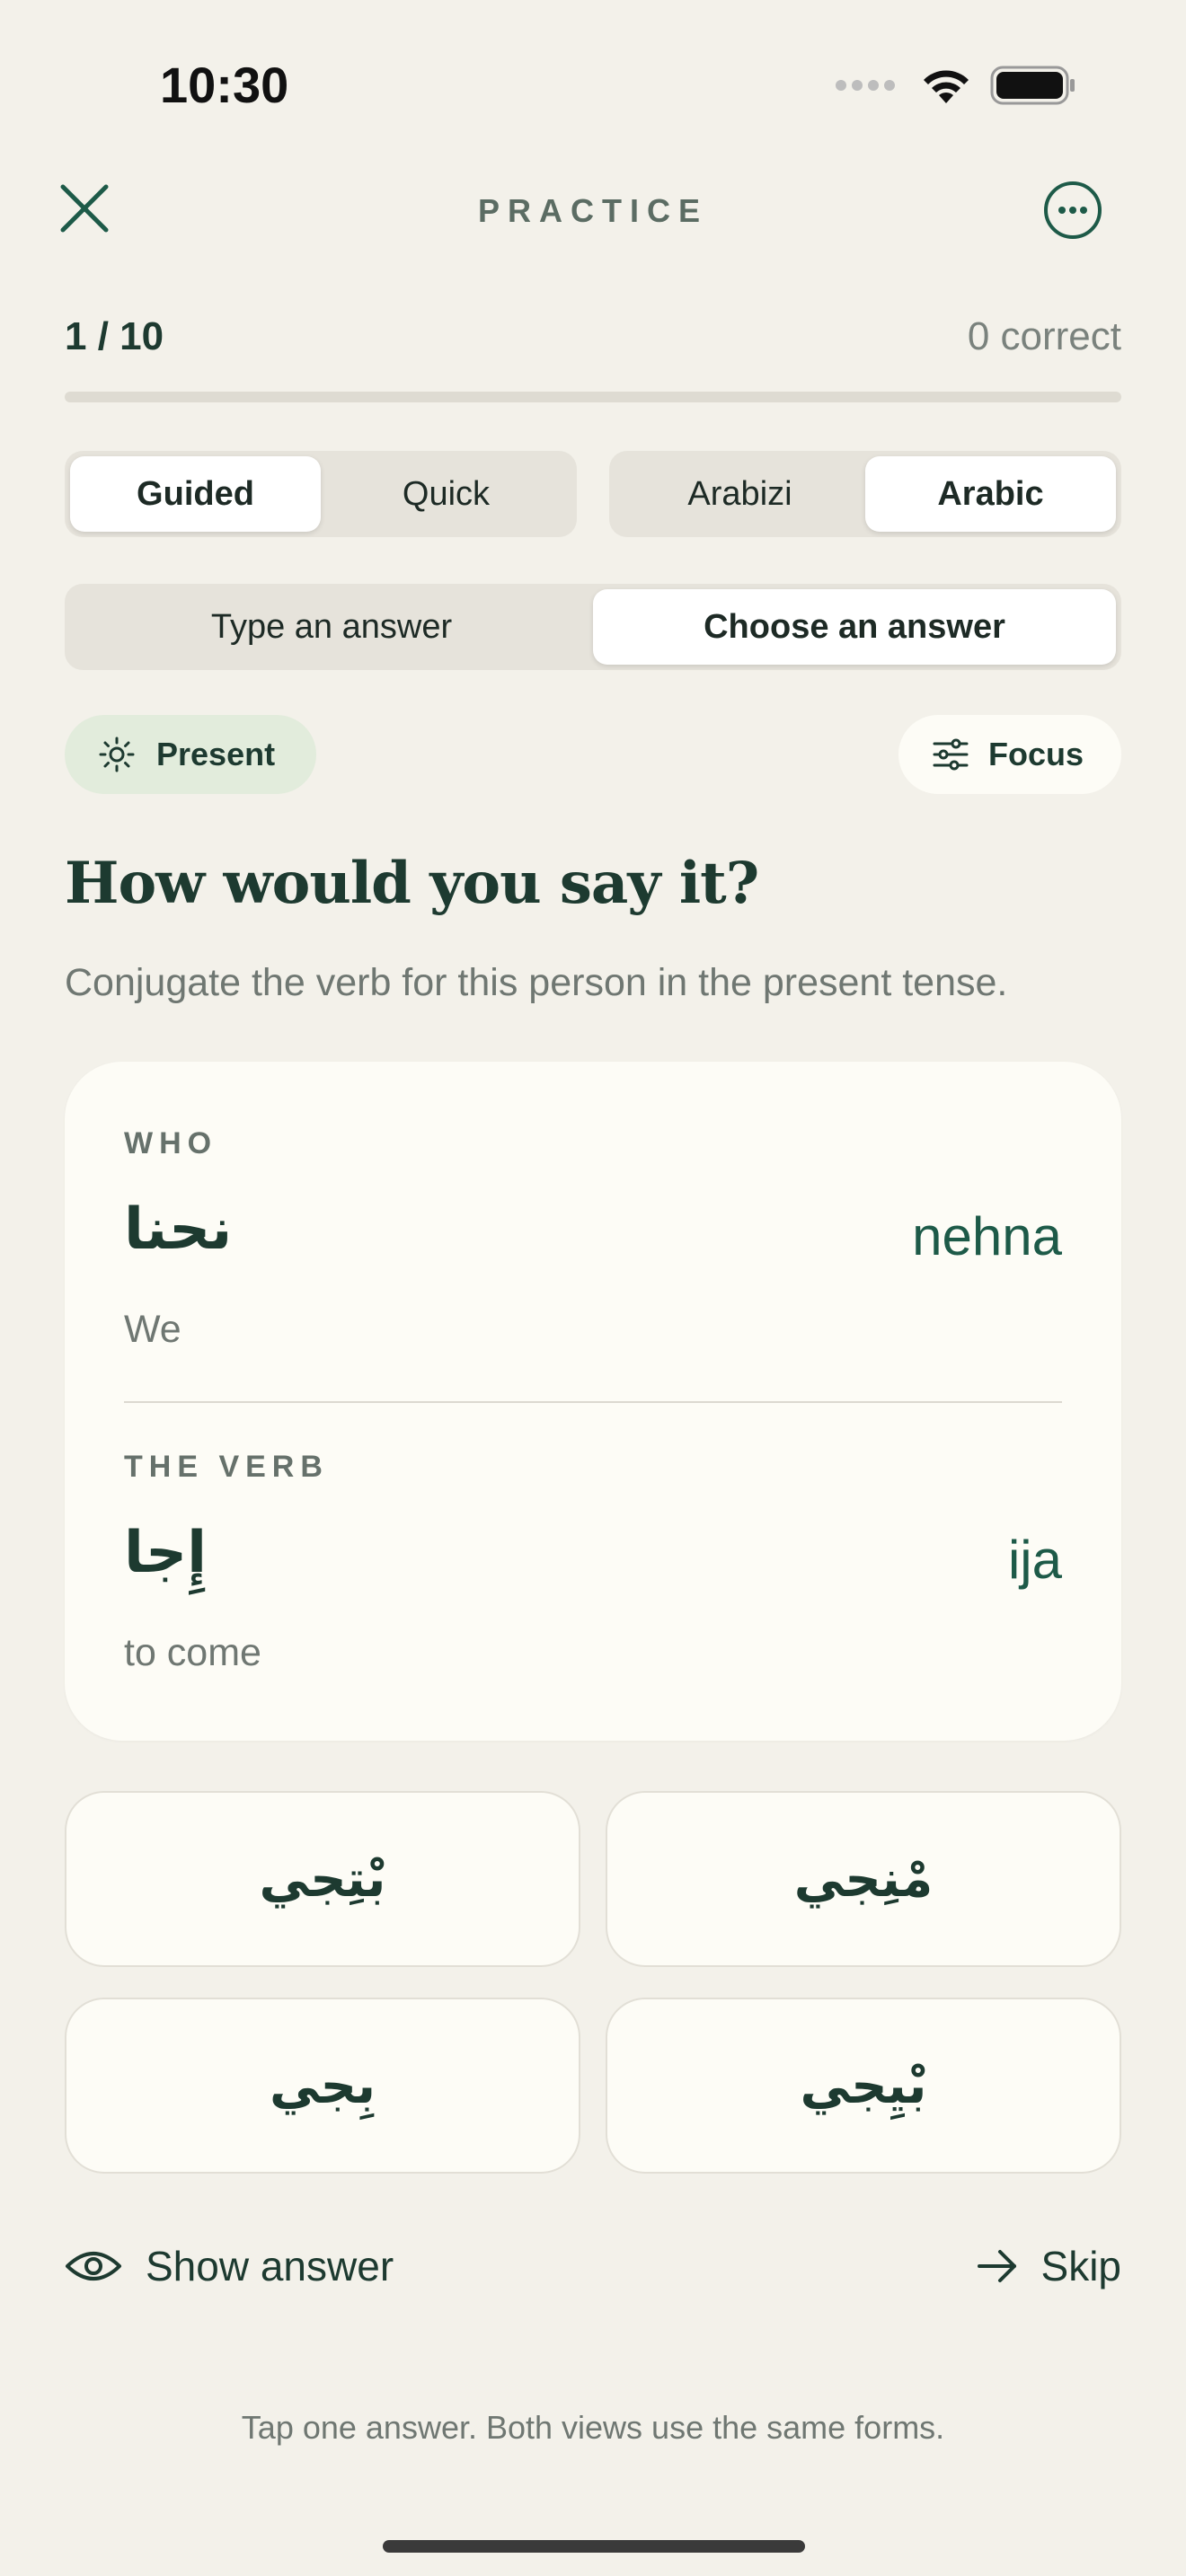 The width and height of the screenshot is (1186, 2576). What do you see at coordinates (1080, 2266) in the screenshot?
I see `skip-label: Skip` at bounding box center [1080, 2266].